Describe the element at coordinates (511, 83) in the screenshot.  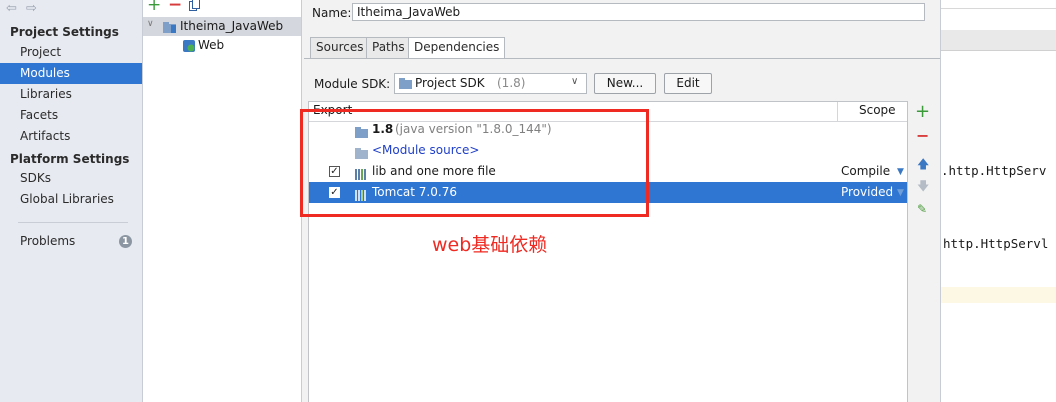
I see `sdk-version: (1.8)` at that location.